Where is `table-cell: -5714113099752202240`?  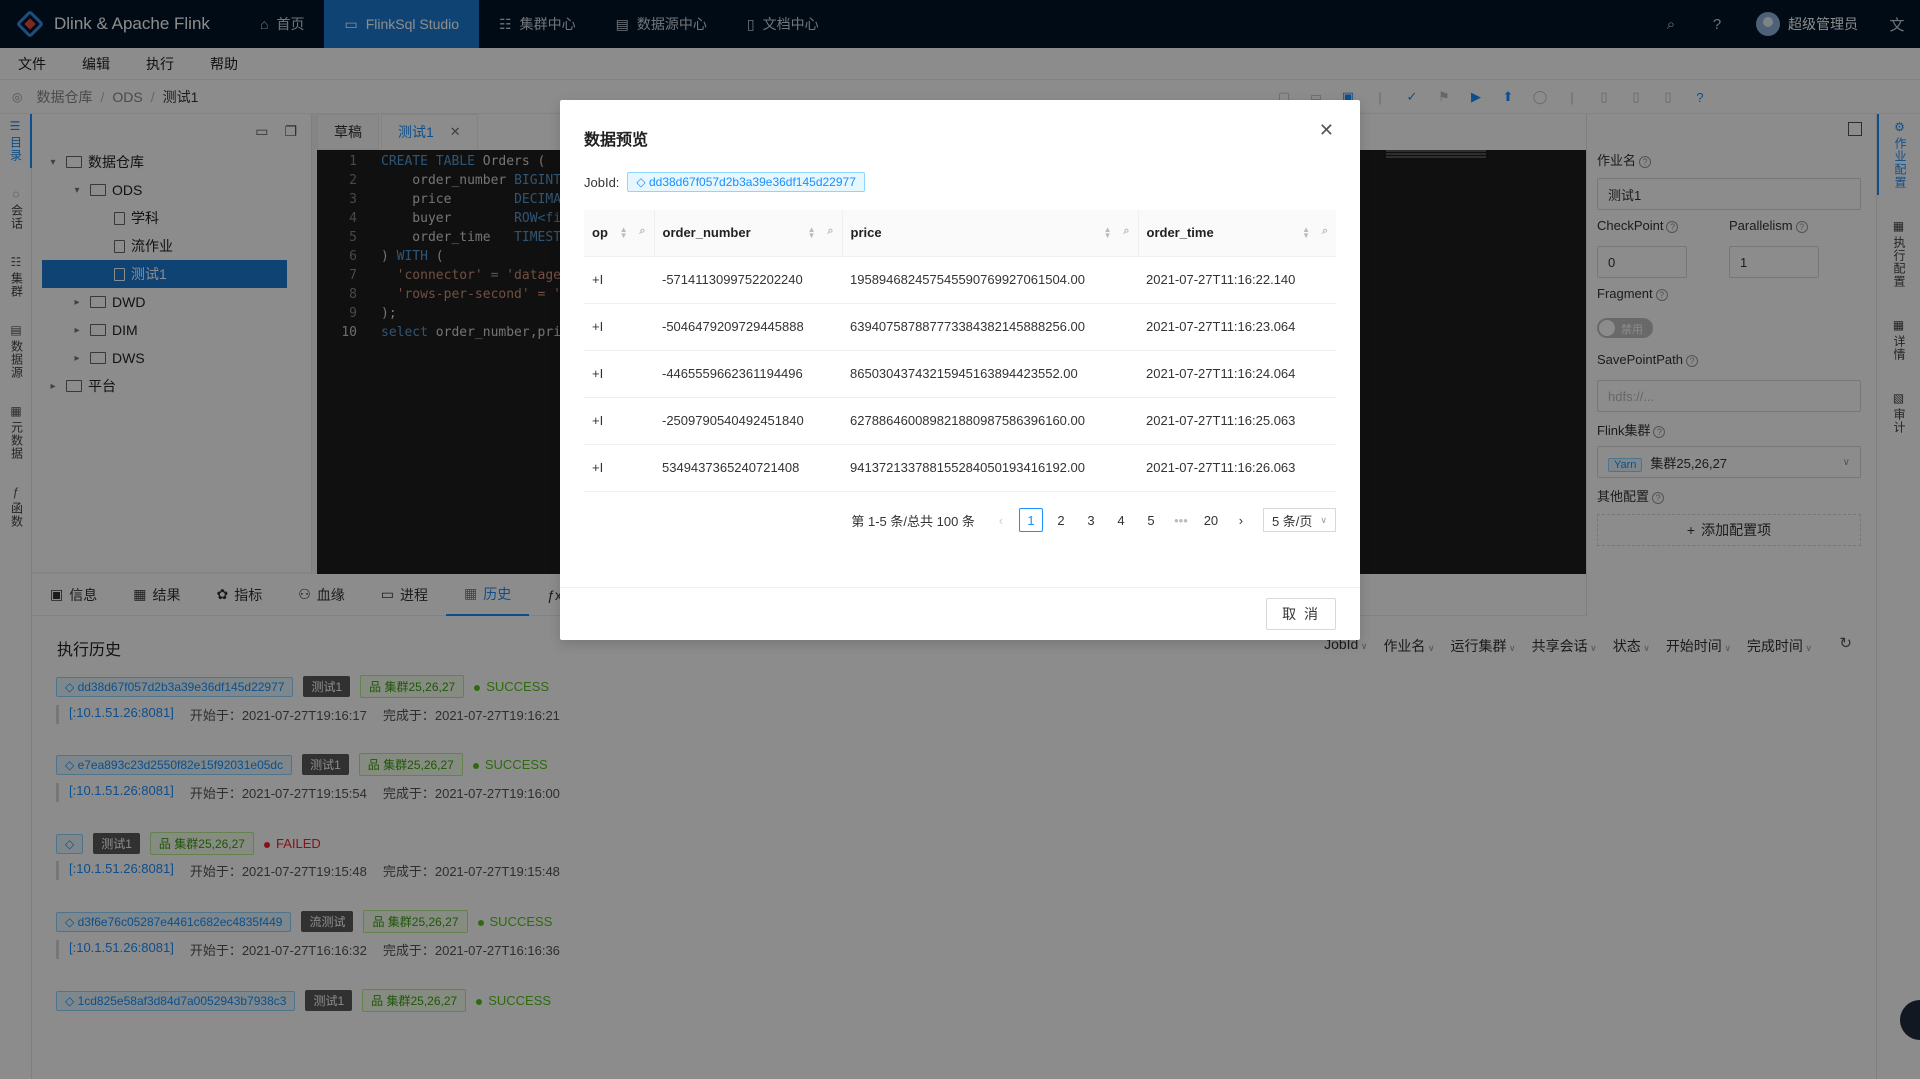
table-cell: -5714113099752202240 is located at coordinates (748, 280).